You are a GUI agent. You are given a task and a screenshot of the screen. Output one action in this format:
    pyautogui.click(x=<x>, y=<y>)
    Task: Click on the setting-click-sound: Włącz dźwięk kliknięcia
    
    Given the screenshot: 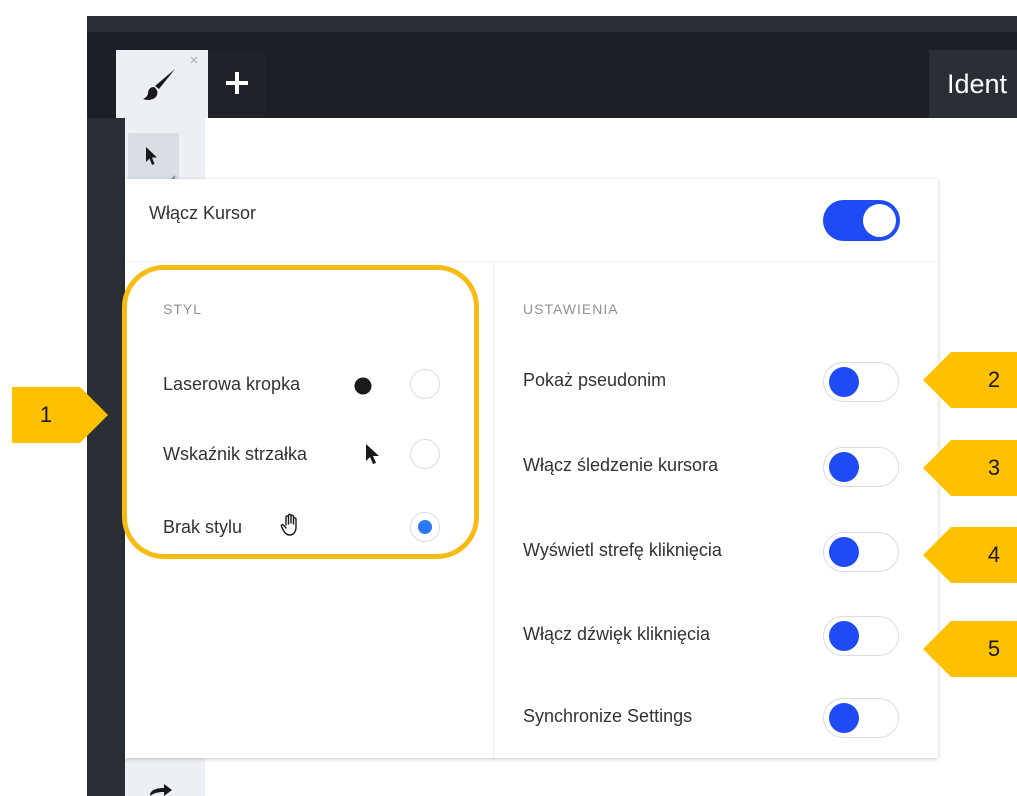 What is the action you would take?
    pyautogui.click(x=713, y=636)
    